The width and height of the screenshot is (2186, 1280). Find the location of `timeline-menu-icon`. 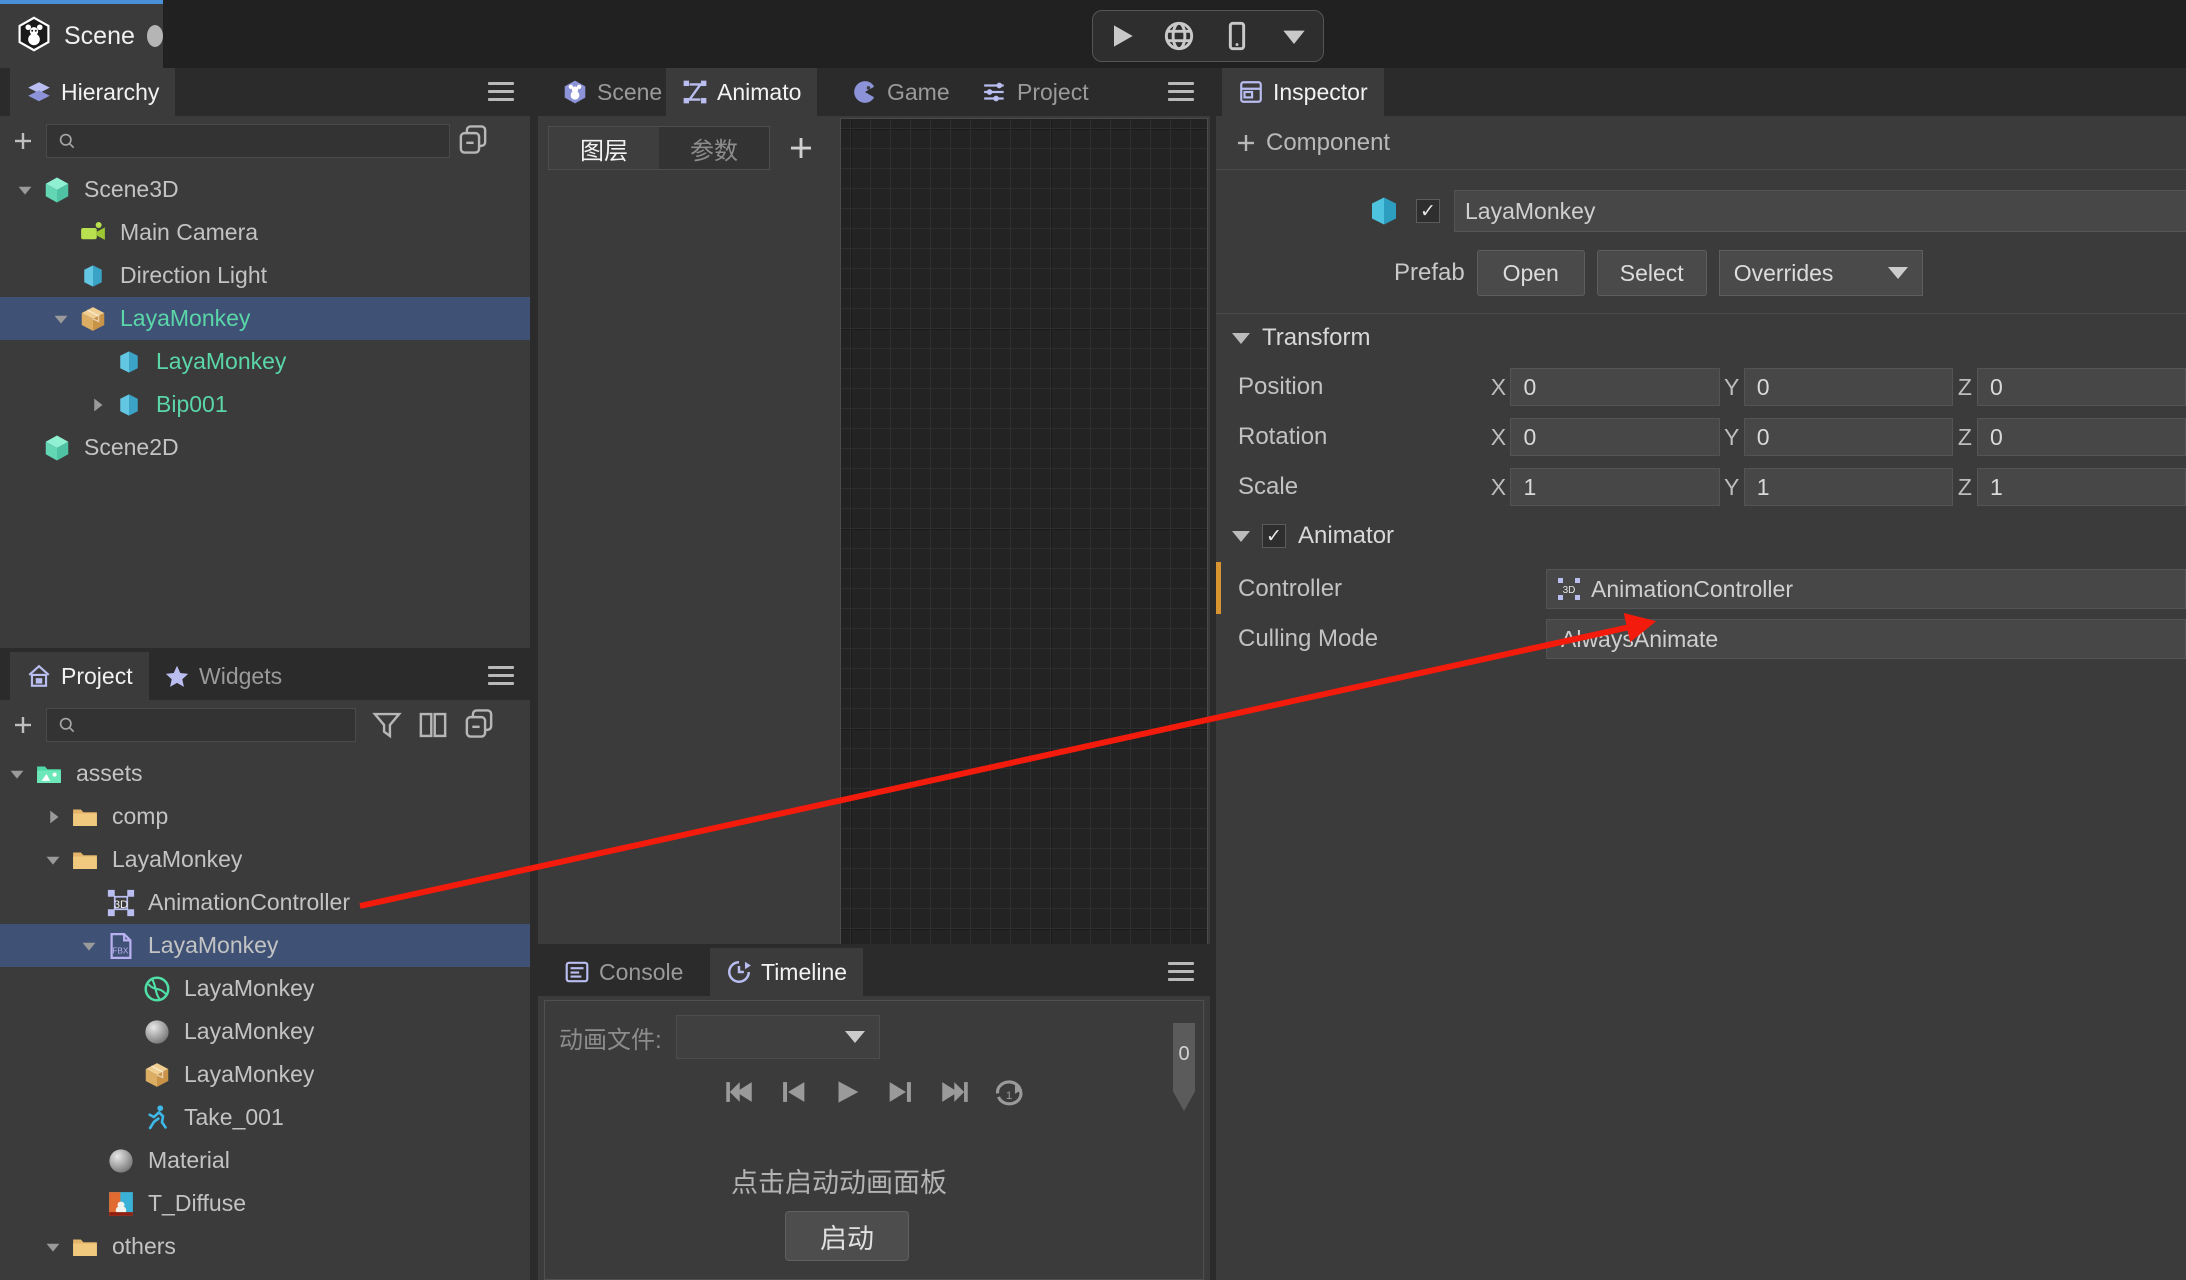

timeline-menu-icon is located at coordinates (1181, 972).